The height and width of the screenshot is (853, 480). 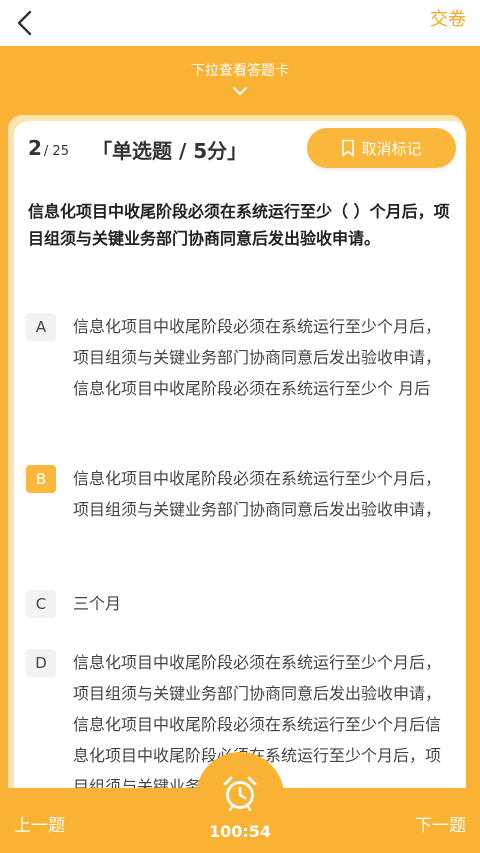 What do you see at coordinates (241, 605) in the screenshot?
I see `option-c: C 三个月` at bounding box center [241, 605].